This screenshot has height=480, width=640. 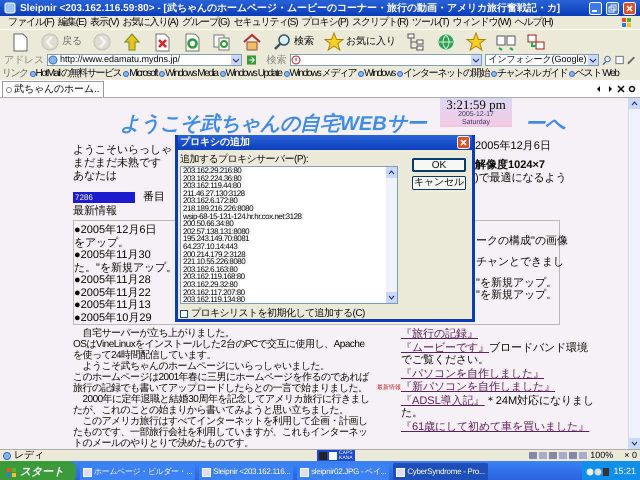 I want to click on proxy-item: 203.162.117.207:80, so click(x=284, y=292).